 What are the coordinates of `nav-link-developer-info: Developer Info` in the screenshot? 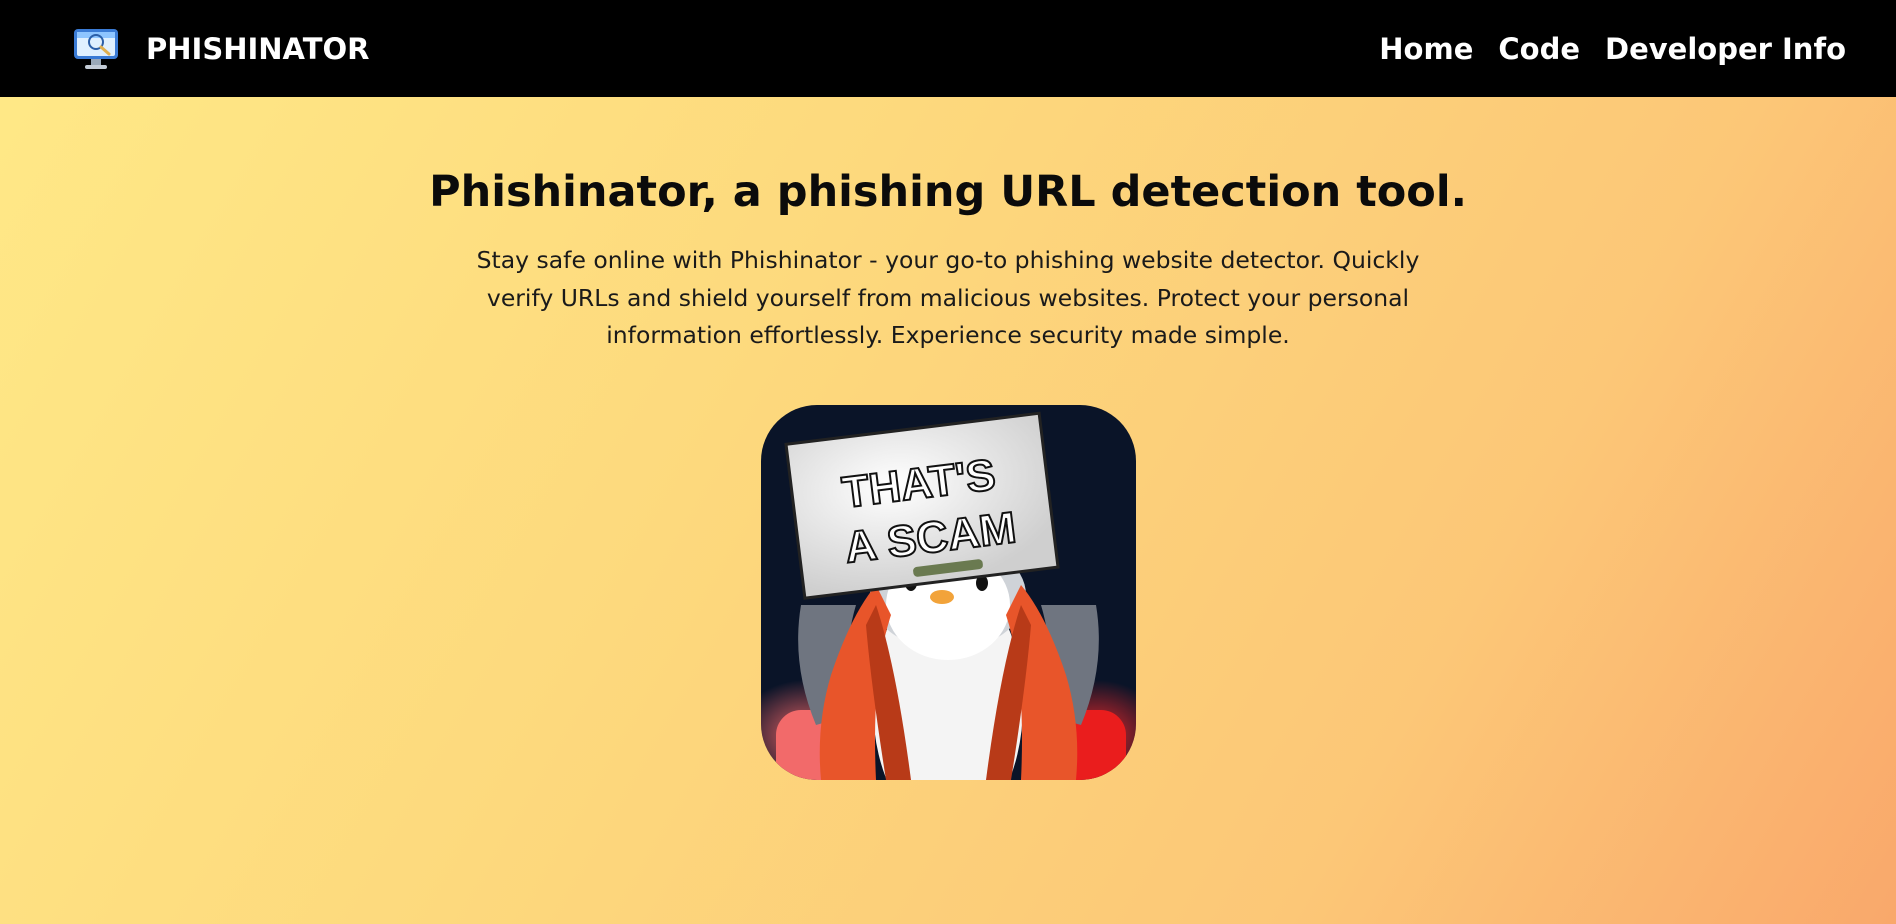 It's located at (1725, 49).